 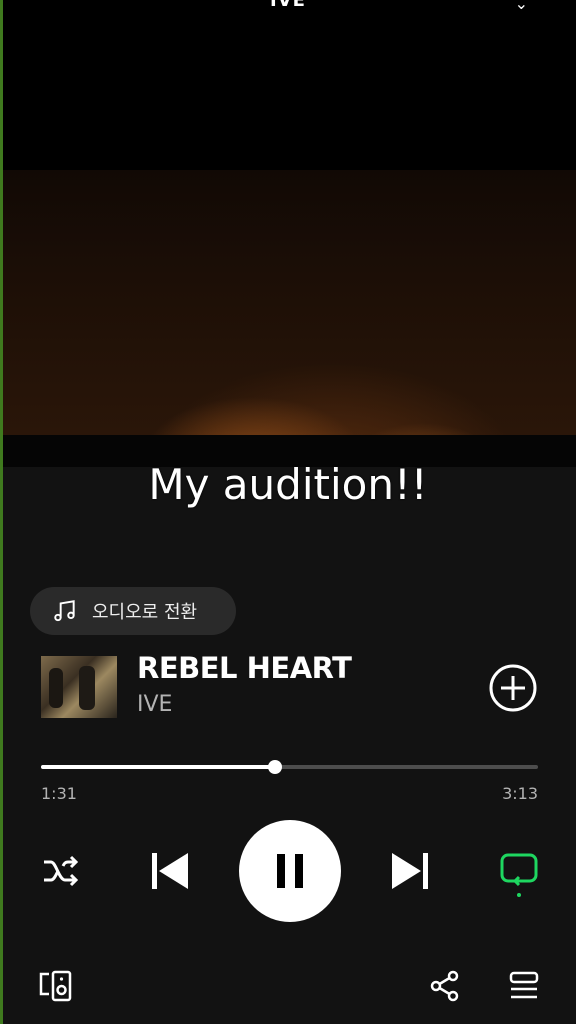 I want to click on track-title: REBEL HEART, so click(x=244, y=668).